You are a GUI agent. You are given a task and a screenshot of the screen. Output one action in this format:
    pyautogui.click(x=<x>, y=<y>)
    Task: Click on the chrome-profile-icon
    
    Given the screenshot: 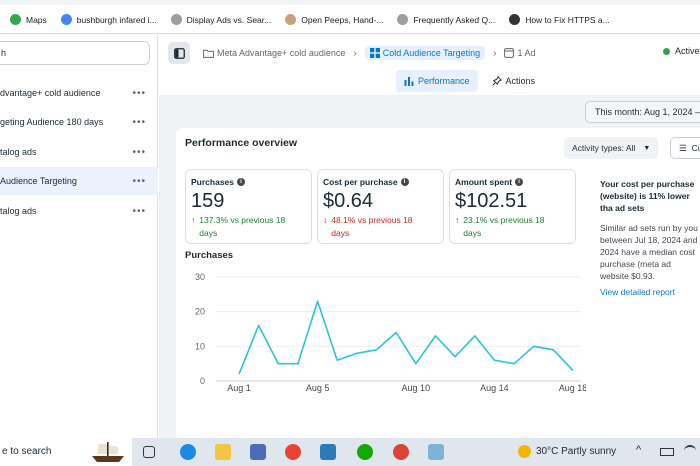 What is the action you would take?
    pyautogui.click(x=401, y=452)
    